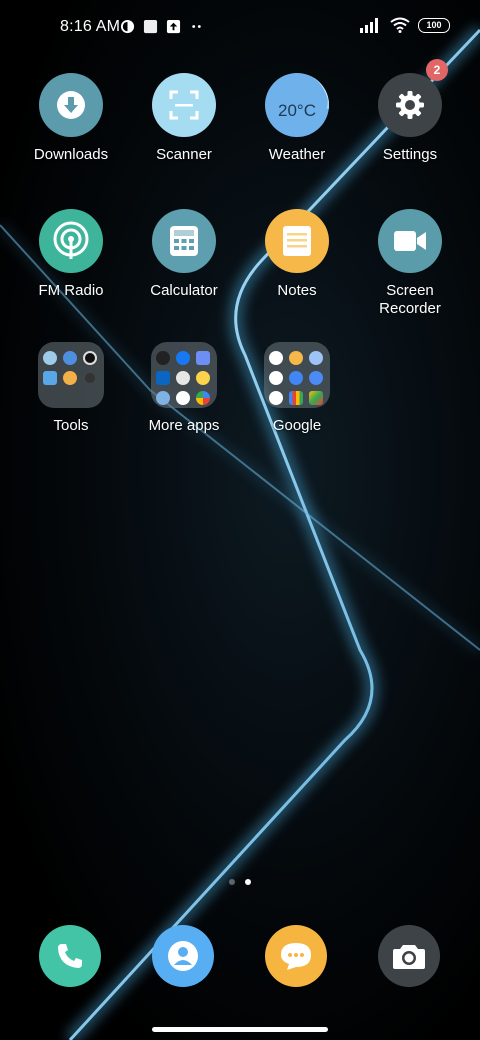  I want to click on weather-icon: 20°C, so click(297, 105).